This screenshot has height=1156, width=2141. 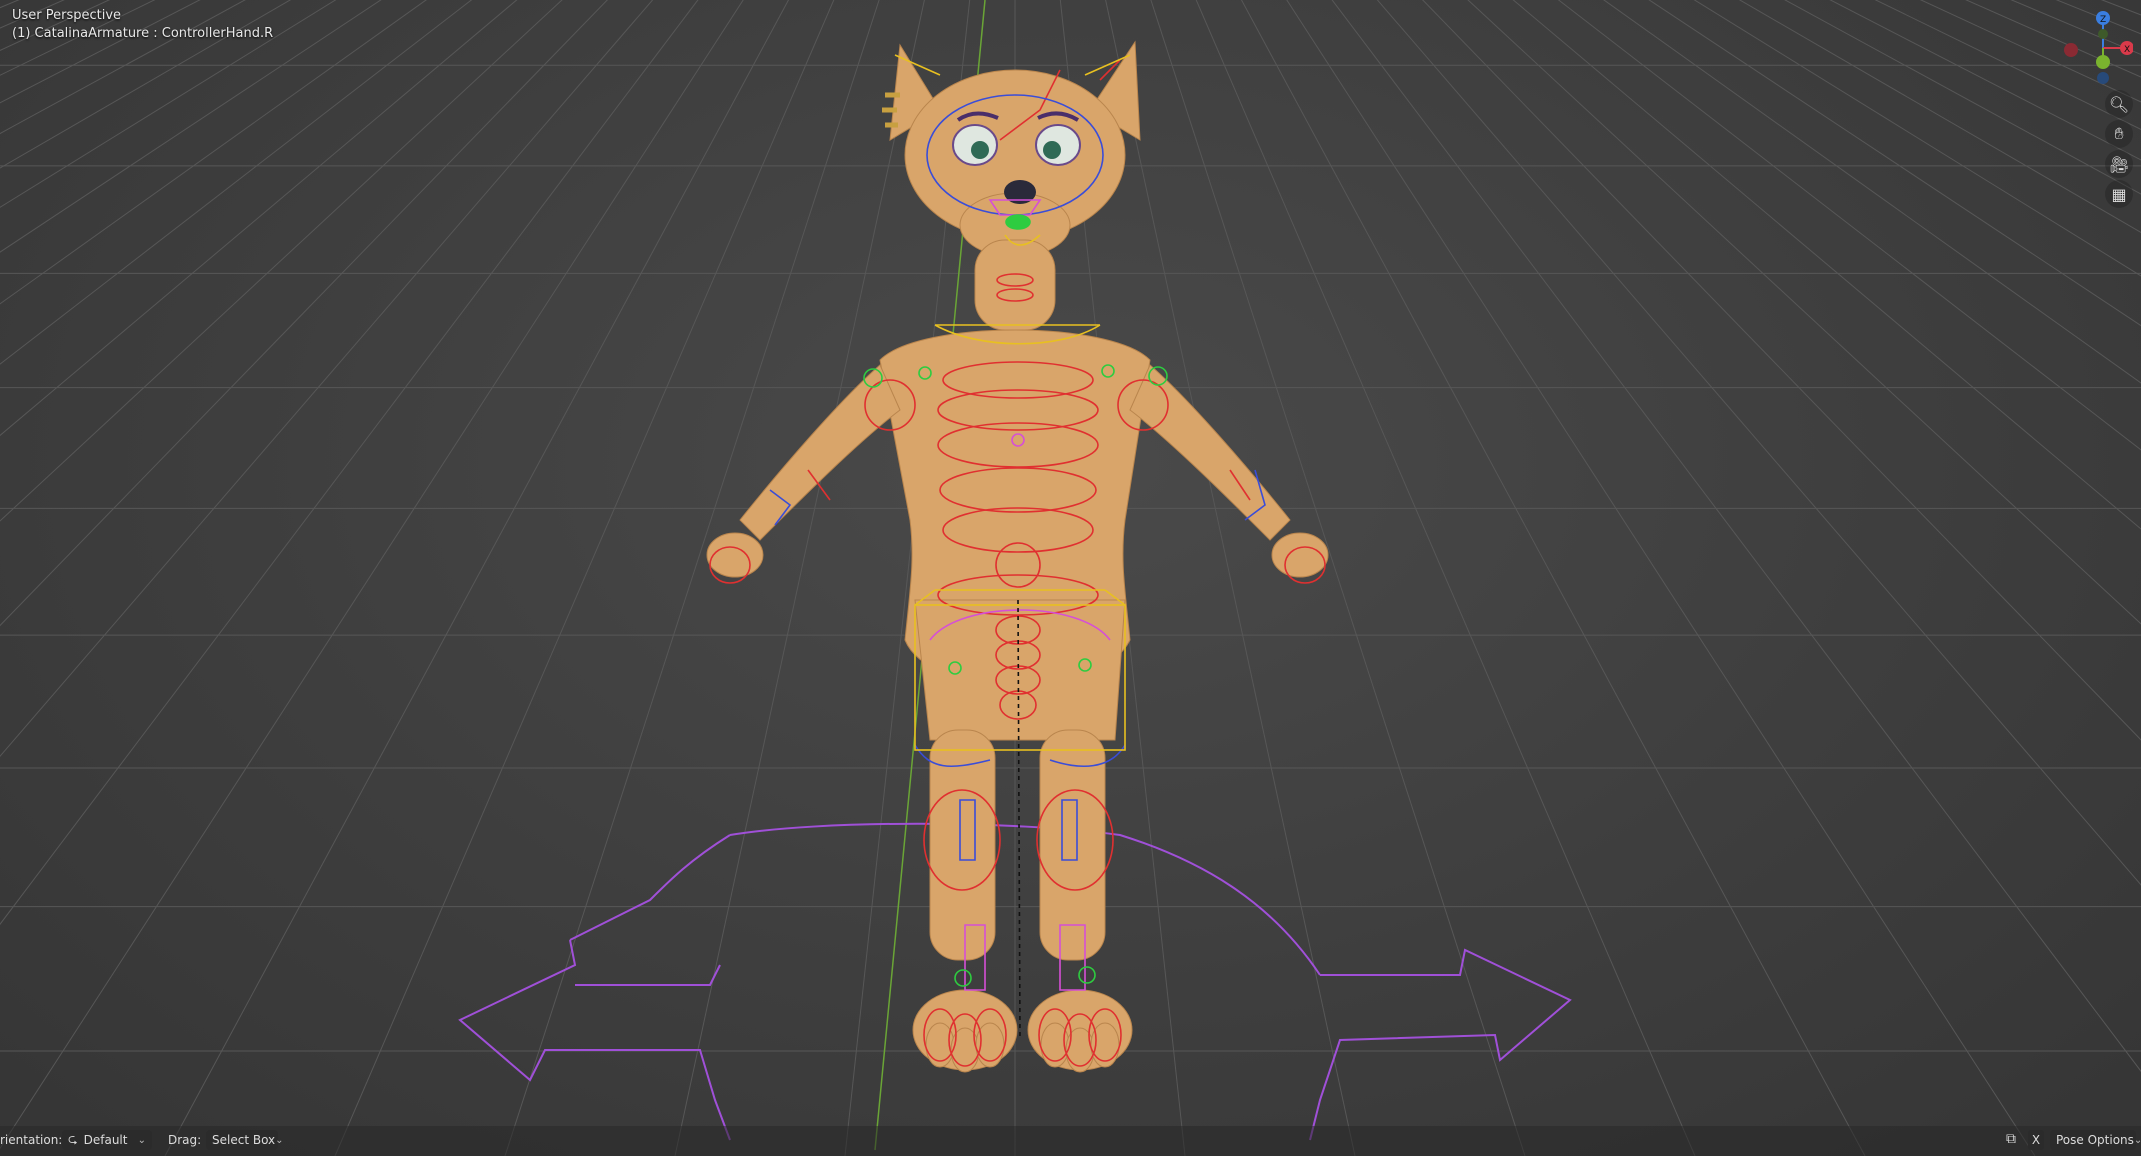 I want to click on orientation-gizmo-icon: ⮎, so click(x=73, y=1138).